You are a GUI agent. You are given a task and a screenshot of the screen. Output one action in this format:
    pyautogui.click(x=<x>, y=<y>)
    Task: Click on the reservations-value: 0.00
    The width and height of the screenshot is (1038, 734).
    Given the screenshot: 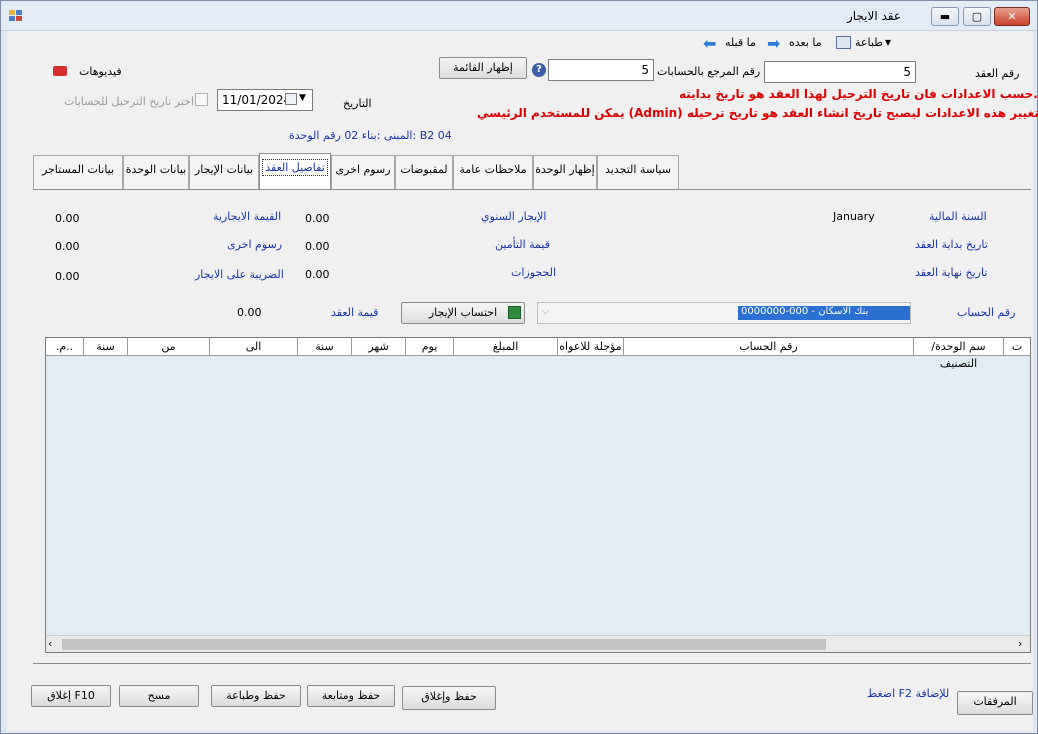 What is the action you would take?
    pyautogui.click(x=317, y=274)
    